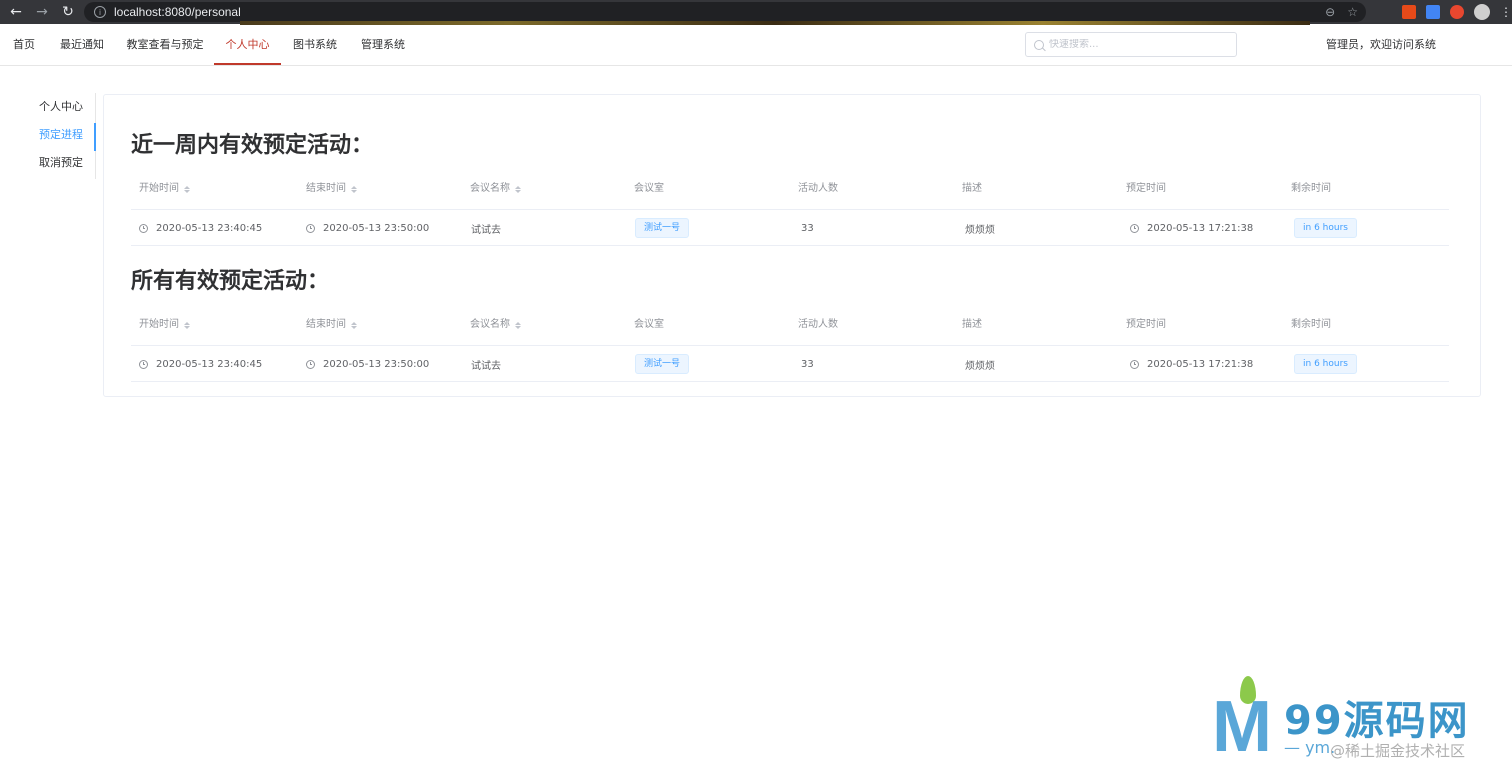 The height and width of the screenshot is (783, 1512). Describe the element at coordinates (1242, 727) in the screenshot. I see `m-logo-icon: M` at that location.